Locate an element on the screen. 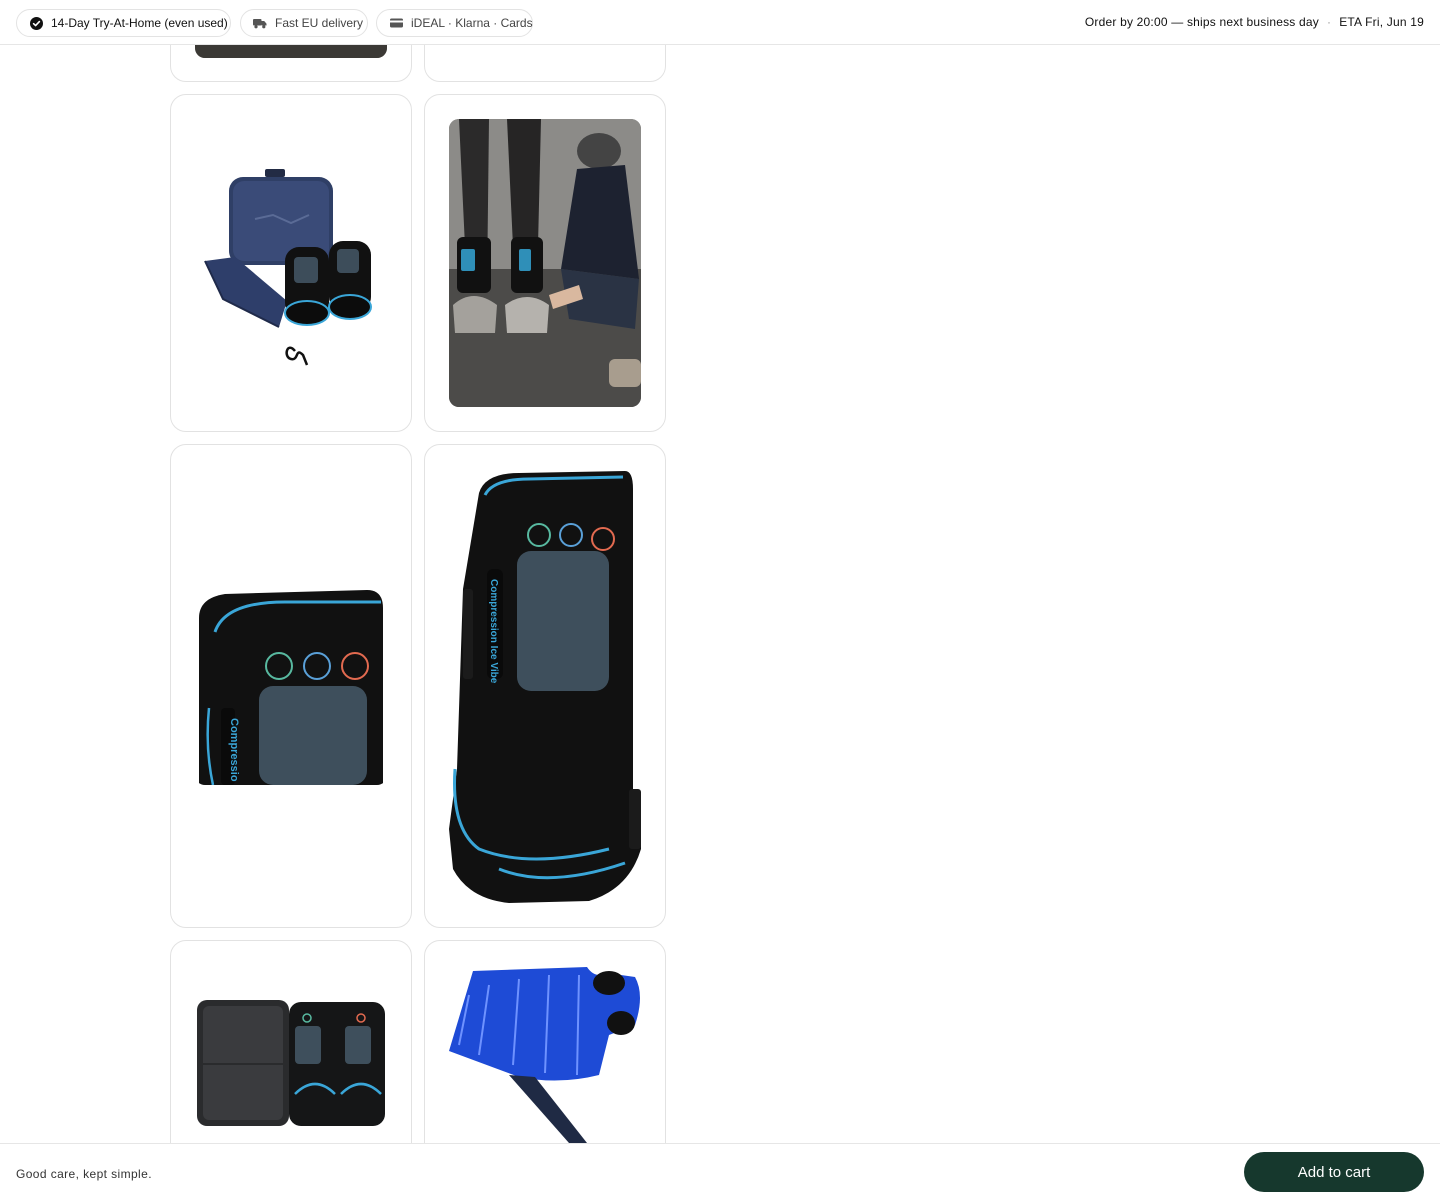 Image resolution: width=1440 pixels, height=1200 pixels. gallery-card: Compressio is located at coordinates (291, 686).